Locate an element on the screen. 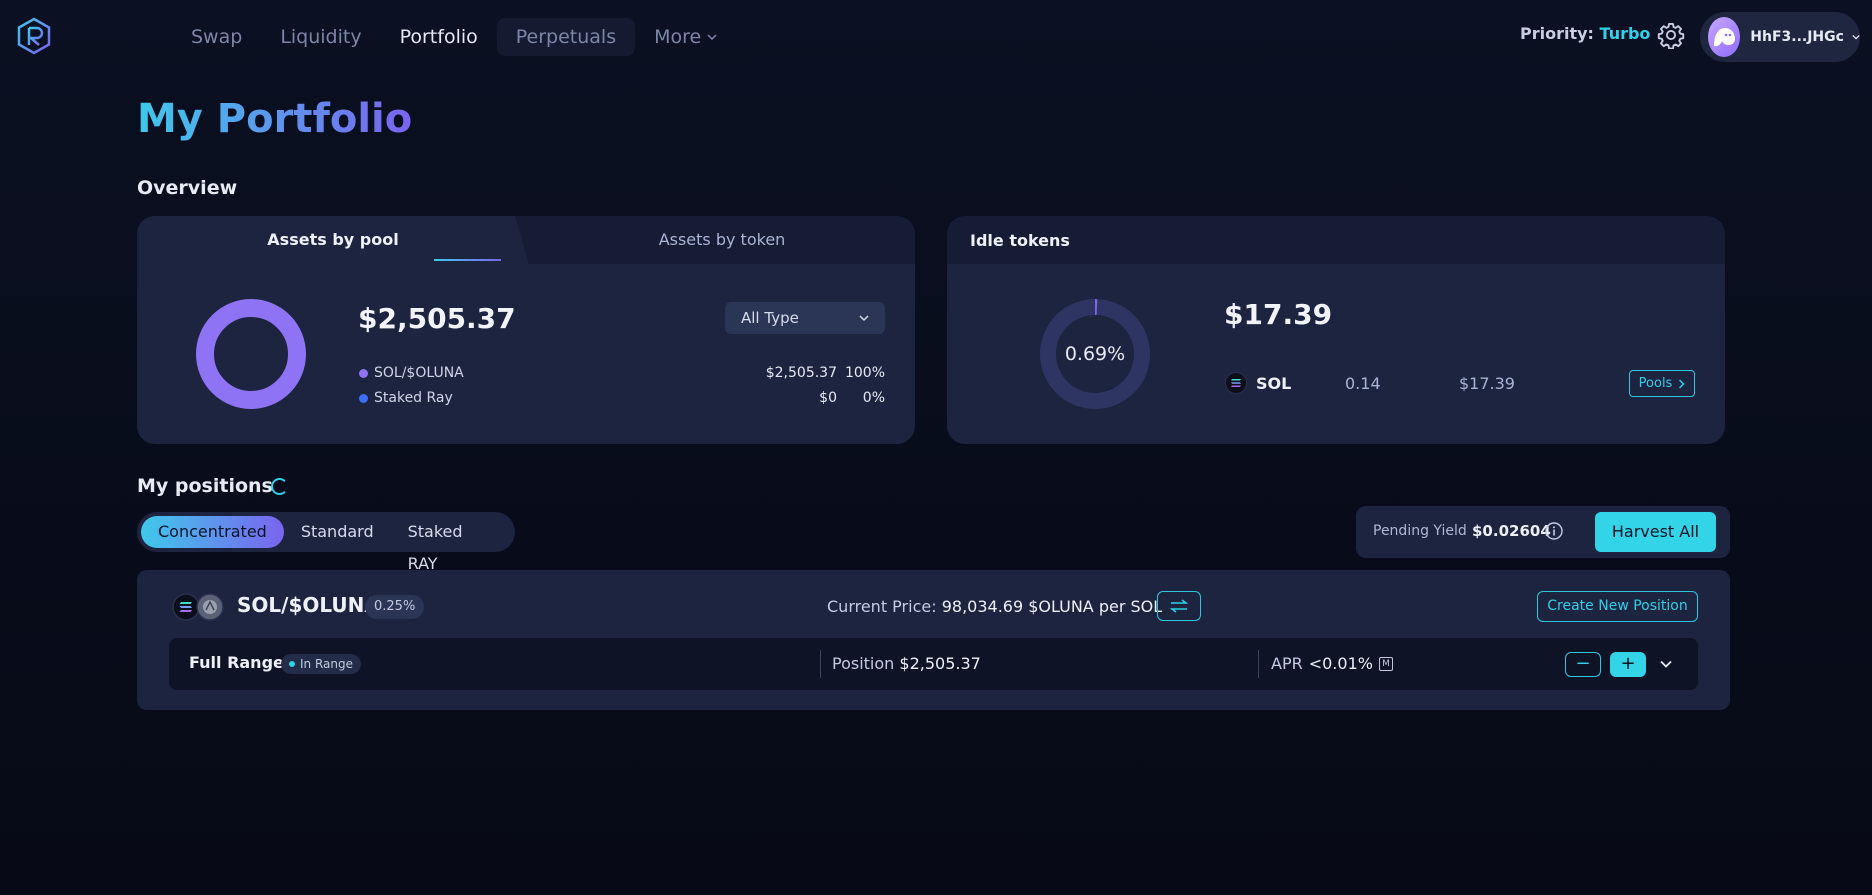 The image size is (1872, 895). swap-arrows-icon is located at coordinates (1179, 606).